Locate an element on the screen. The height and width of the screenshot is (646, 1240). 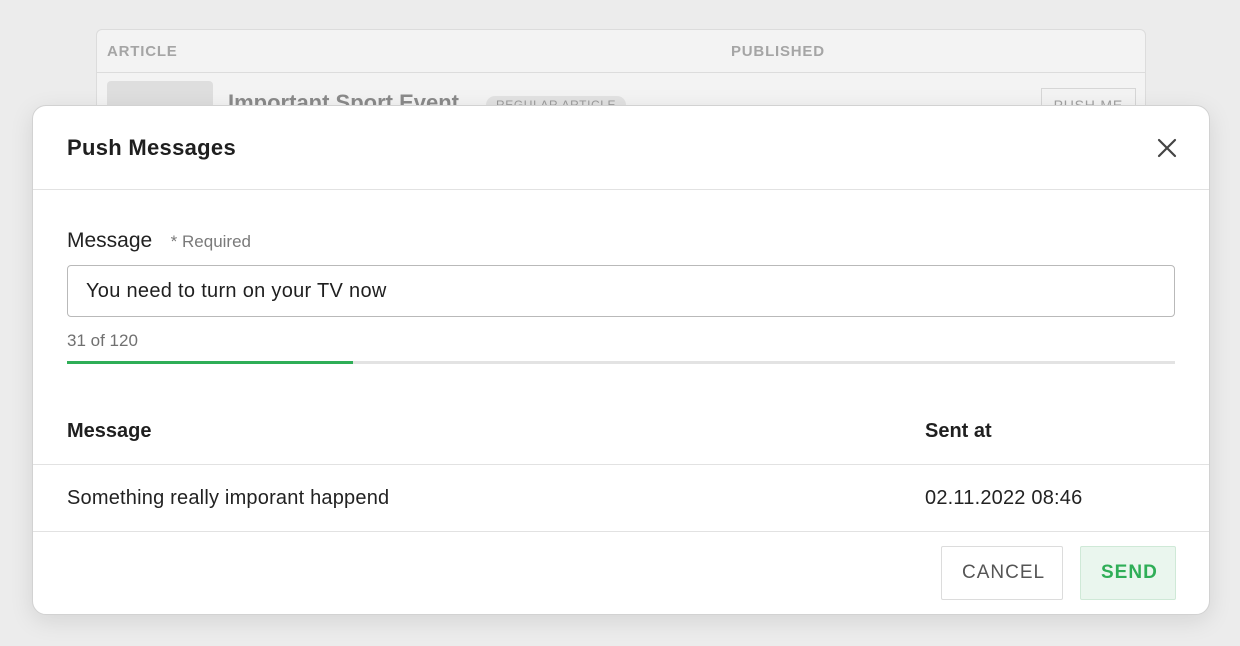
column-sent-at: Sent at is located at coordinates (958, 431).